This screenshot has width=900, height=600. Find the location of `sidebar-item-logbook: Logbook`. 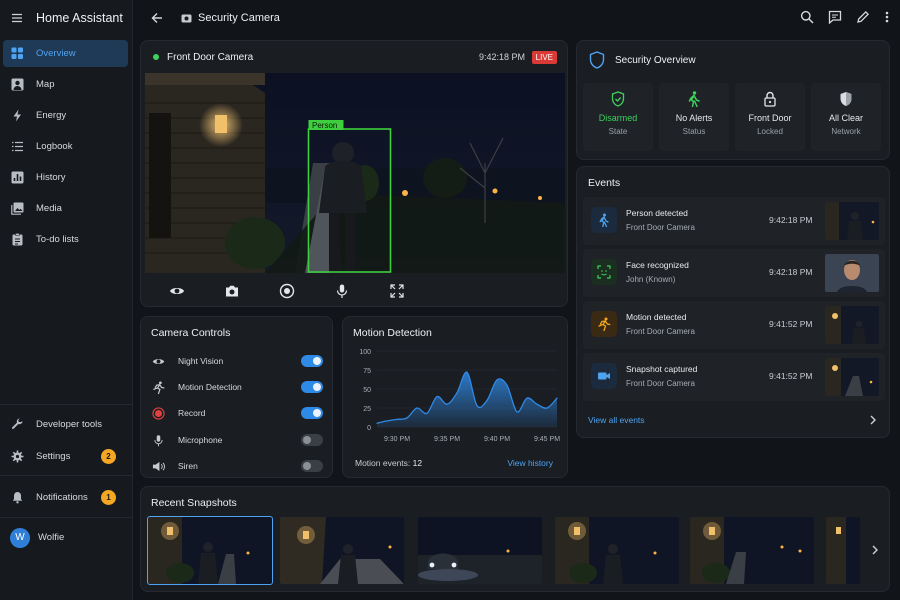

sidebar-item-logbook: Logbook is located at coordinates (65, 146).